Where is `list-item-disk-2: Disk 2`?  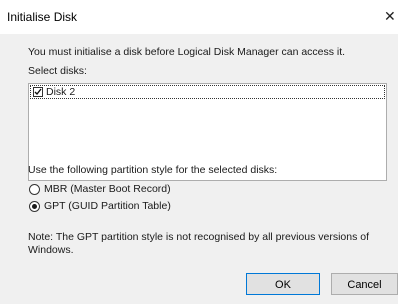 list-item-disk-2: Disk 2 is located at coordinates (207, 92).